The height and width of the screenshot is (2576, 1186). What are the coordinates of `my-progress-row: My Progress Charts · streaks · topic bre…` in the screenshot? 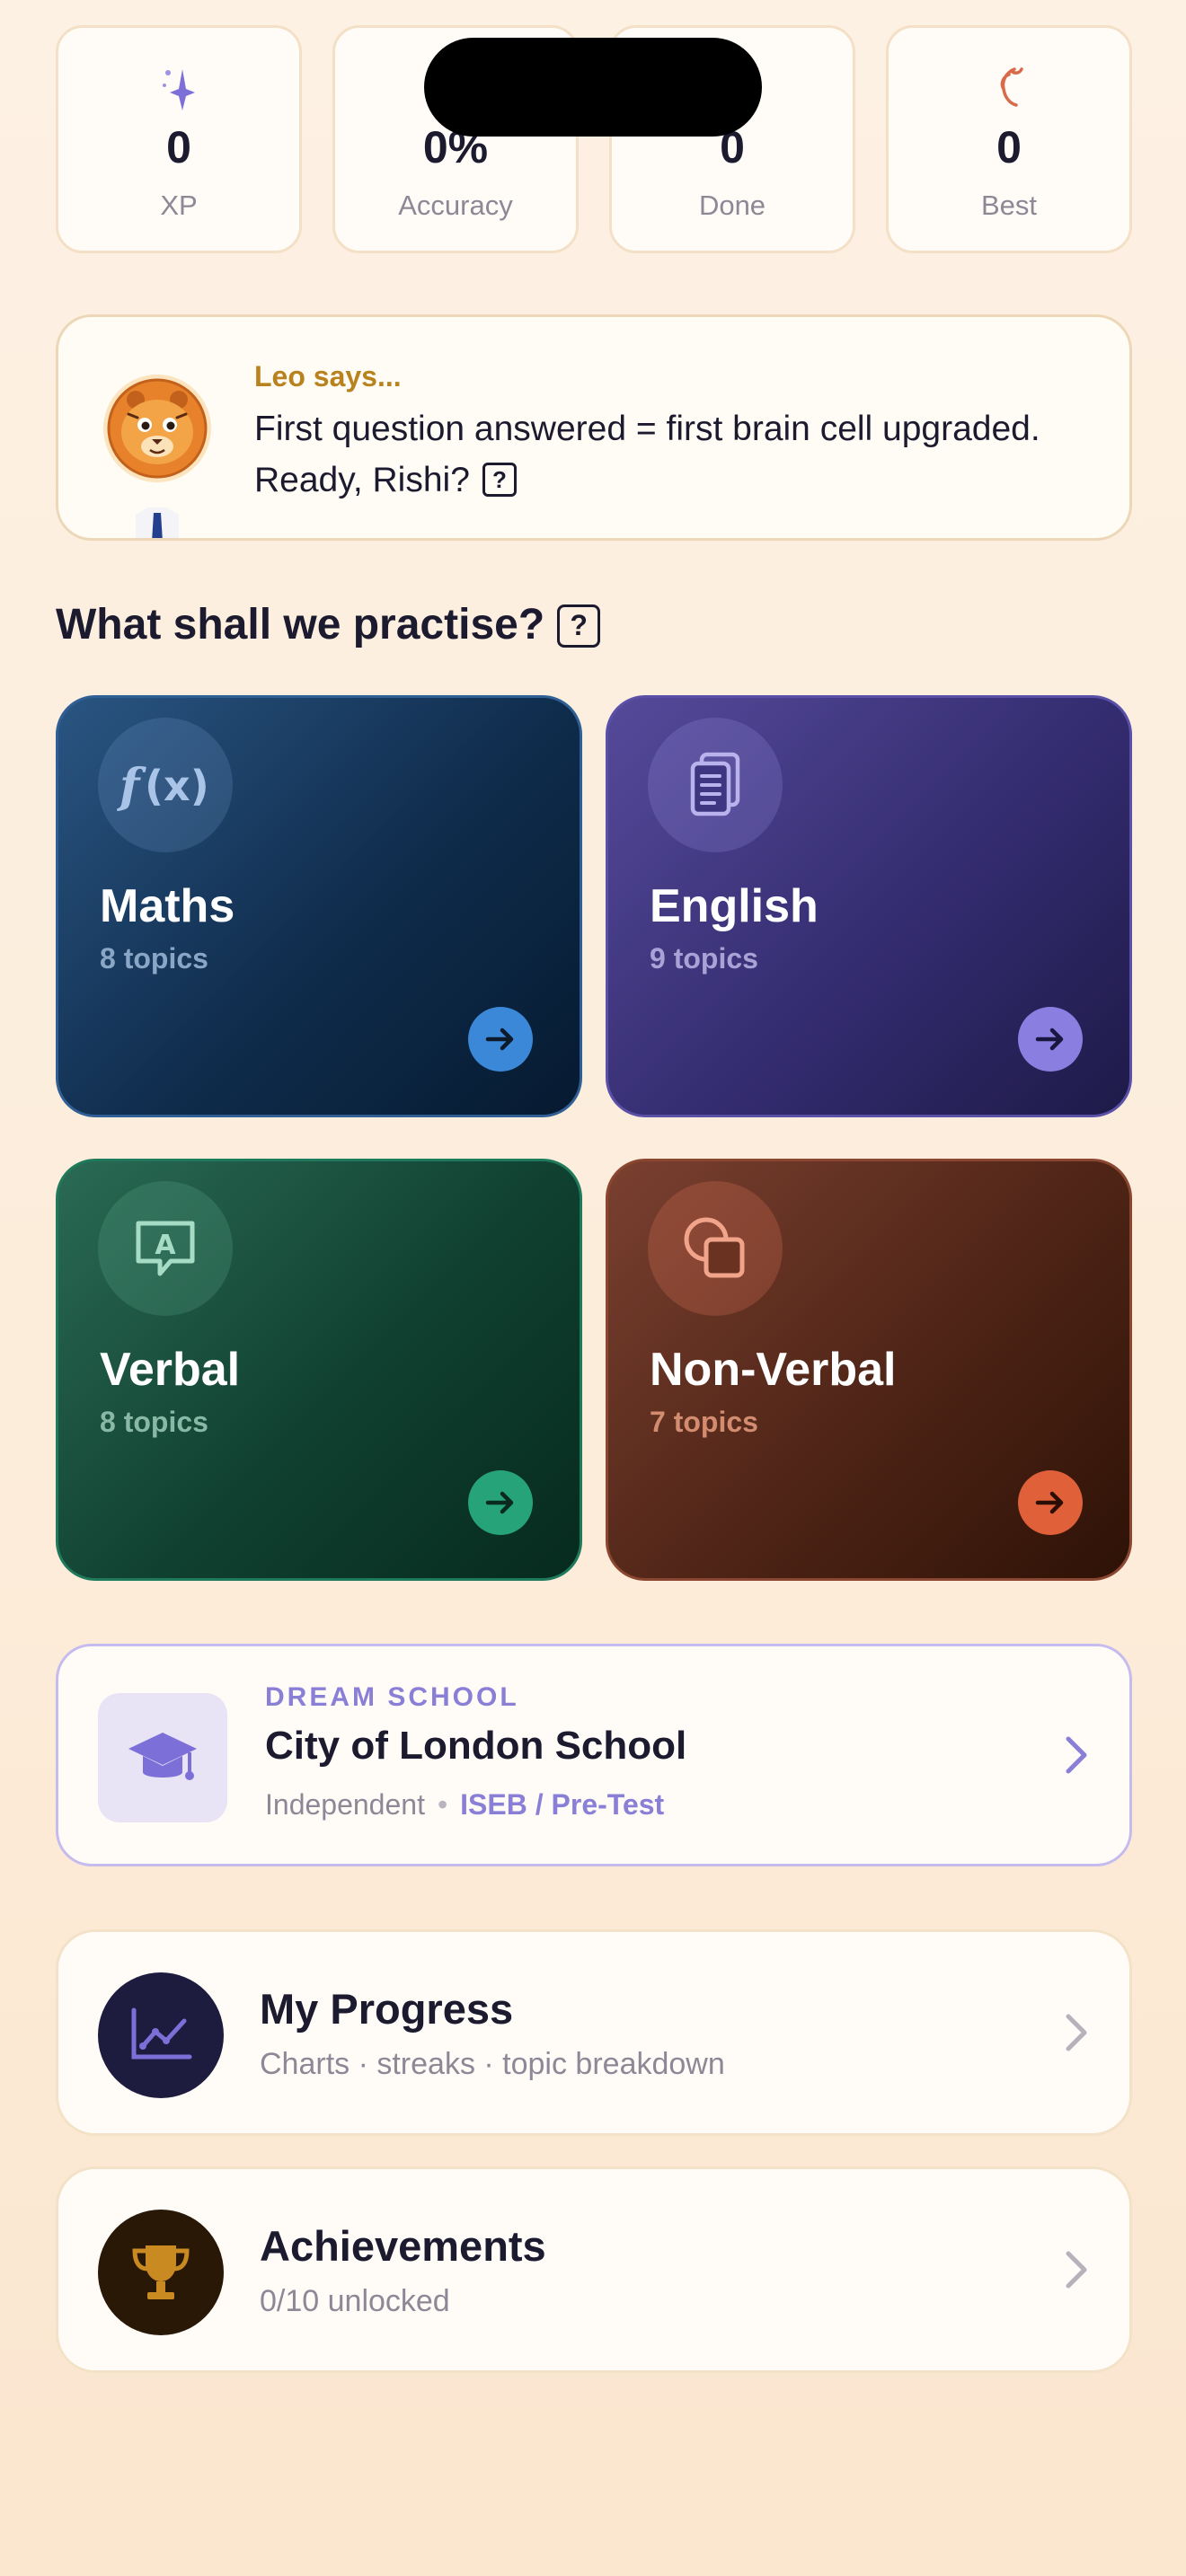 It's located at (594, 2032).